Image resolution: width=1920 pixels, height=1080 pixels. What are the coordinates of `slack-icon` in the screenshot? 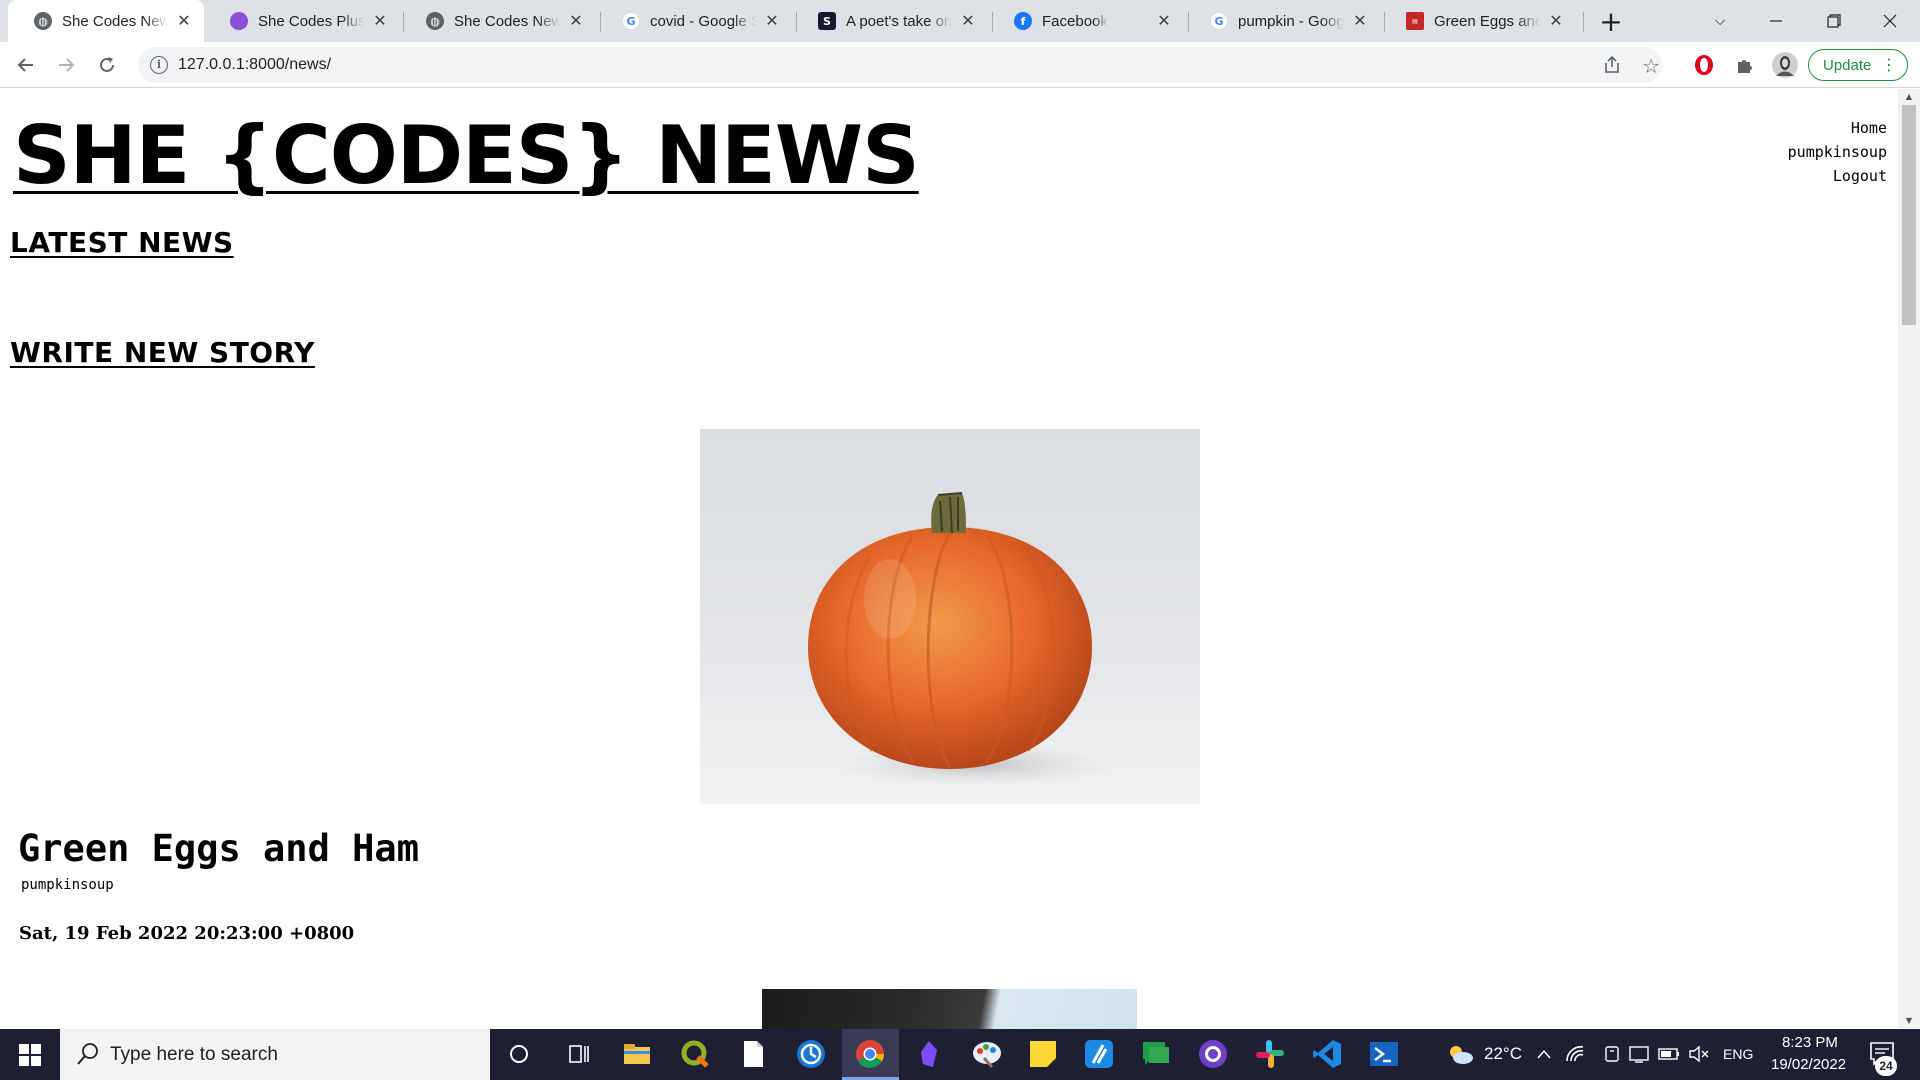 It's located at (1270, 1054).